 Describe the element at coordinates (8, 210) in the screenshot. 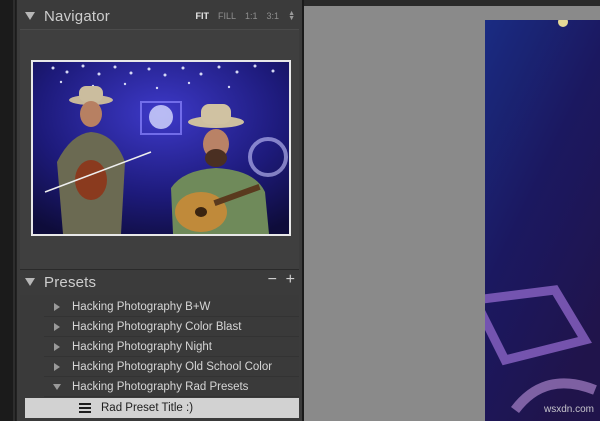

I see `left-edge-strip` at that location.